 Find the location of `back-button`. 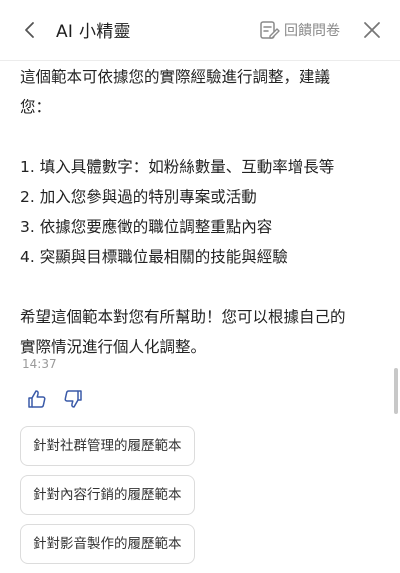

back-button is located at coordinates (30, 30).